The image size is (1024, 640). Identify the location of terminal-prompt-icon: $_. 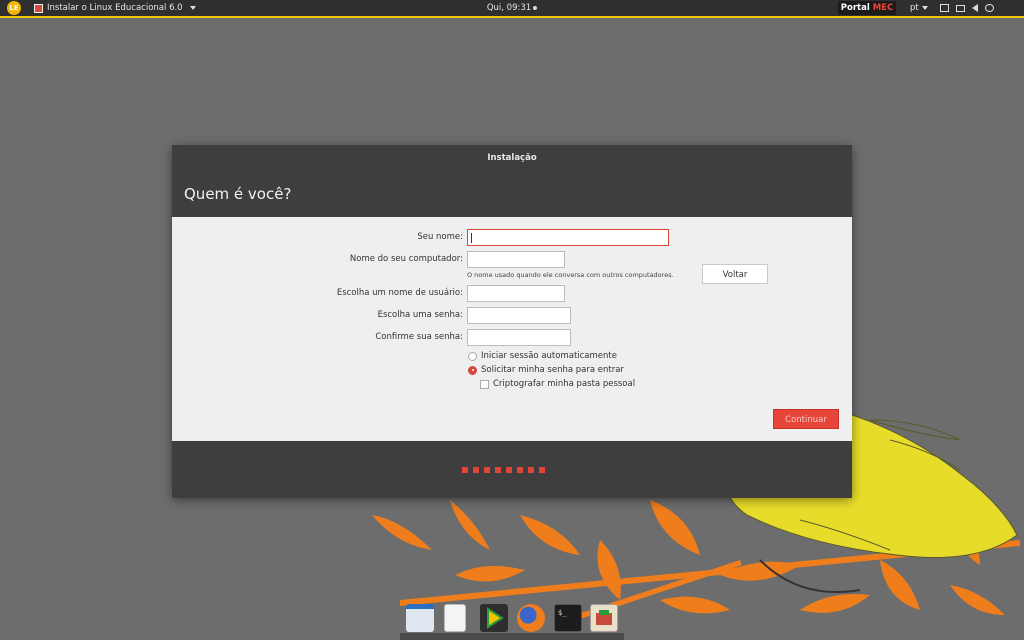
(562, 613).